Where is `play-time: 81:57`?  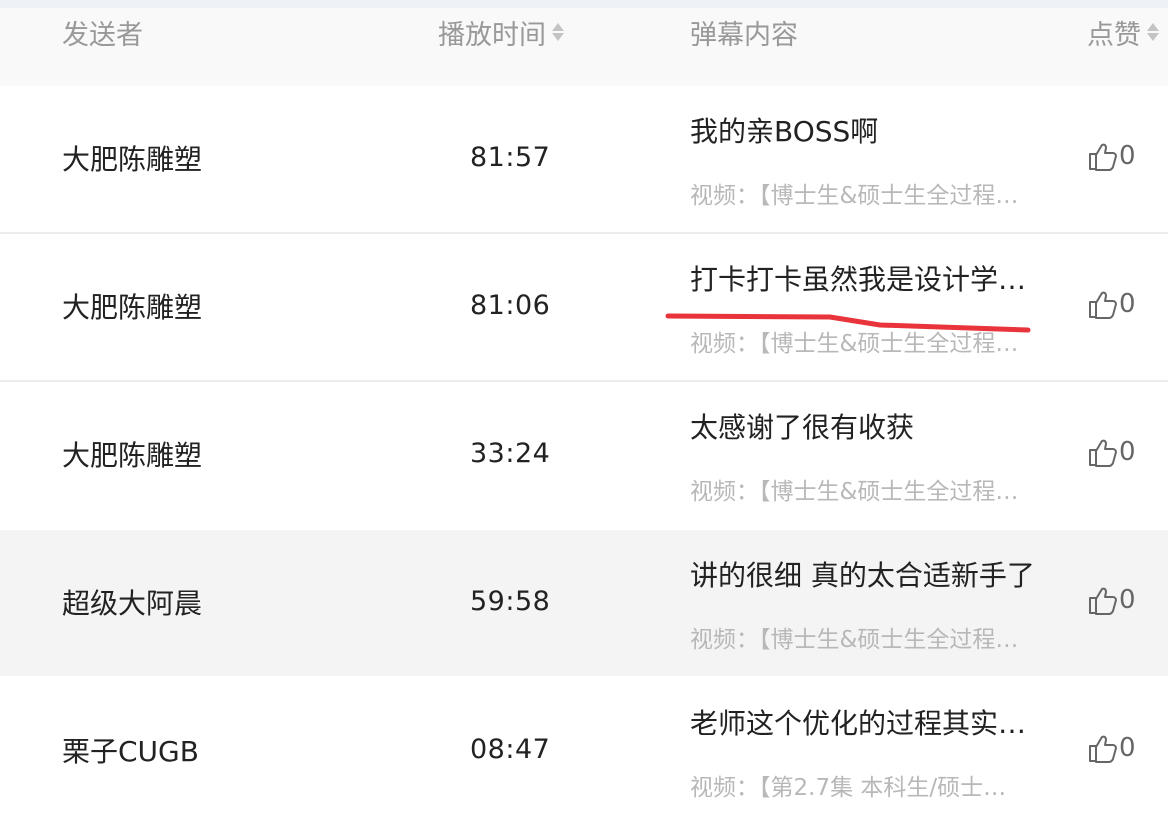 play-time: 81:57 is located at coordinates (510, 157).